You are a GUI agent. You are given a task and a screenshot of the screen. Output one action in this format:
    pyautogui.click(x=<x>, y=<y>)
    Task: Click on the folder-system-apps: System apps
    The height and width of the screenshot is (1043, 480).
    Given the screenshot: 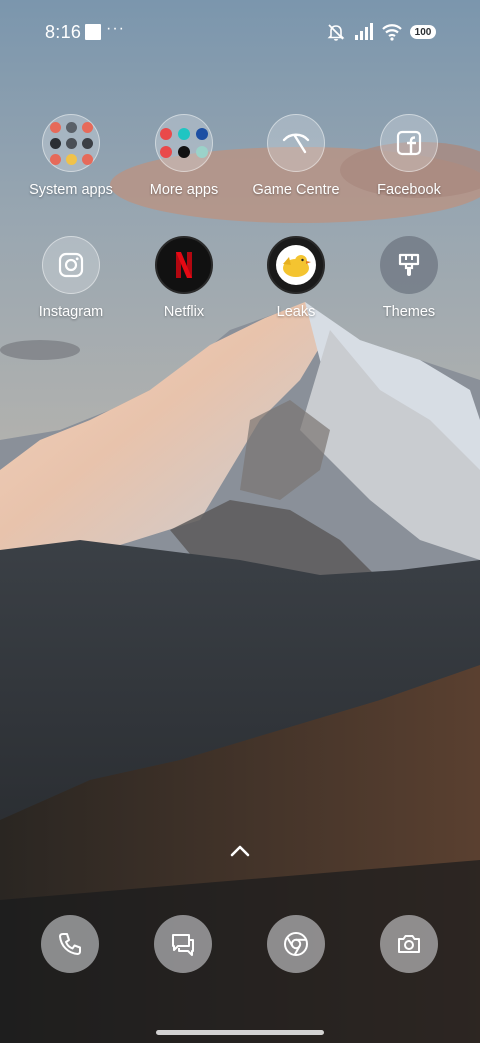 What is the action you would take?
    pyautogui.click(x=71, y=156)
    